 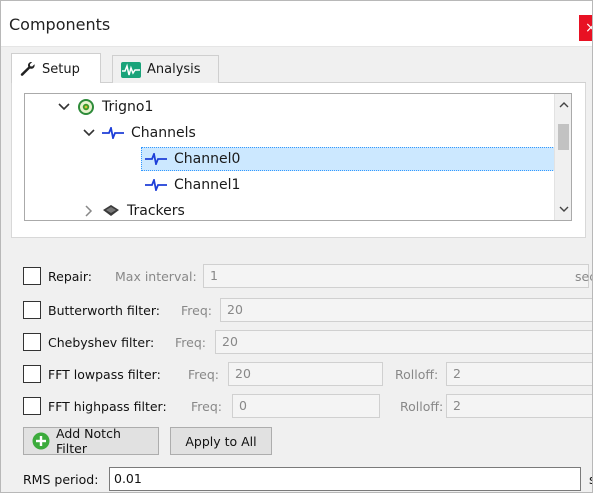 I want to click on tracker-icon, so click(x=111, y=211).